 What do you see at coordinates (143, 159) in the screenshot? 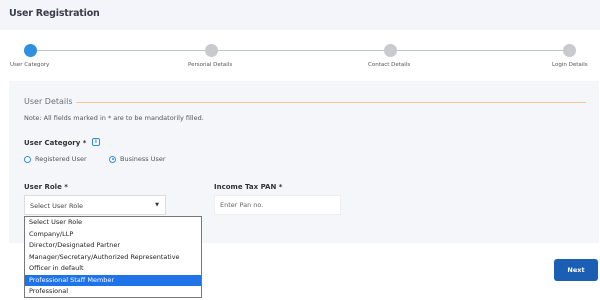
I see `radio-label: Business User` at bounding box center [143, 159].